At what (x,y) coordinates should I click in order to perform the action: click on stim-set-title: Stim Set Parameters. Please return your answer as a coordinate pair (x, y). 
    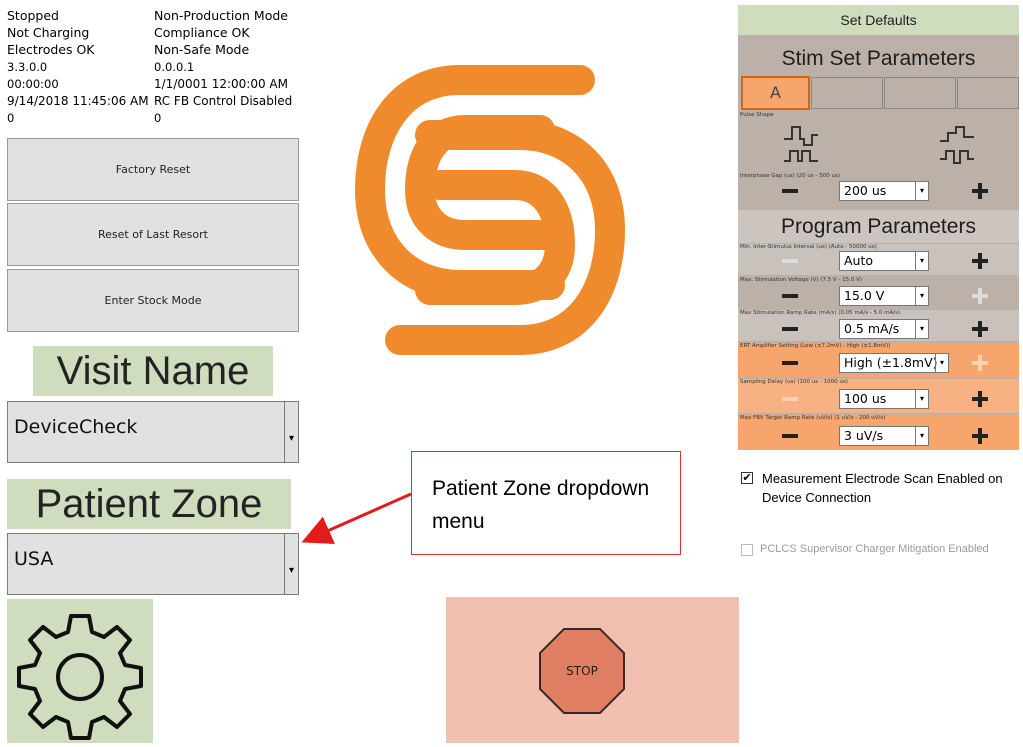
    Looking at the image, I should click on (878, 58).